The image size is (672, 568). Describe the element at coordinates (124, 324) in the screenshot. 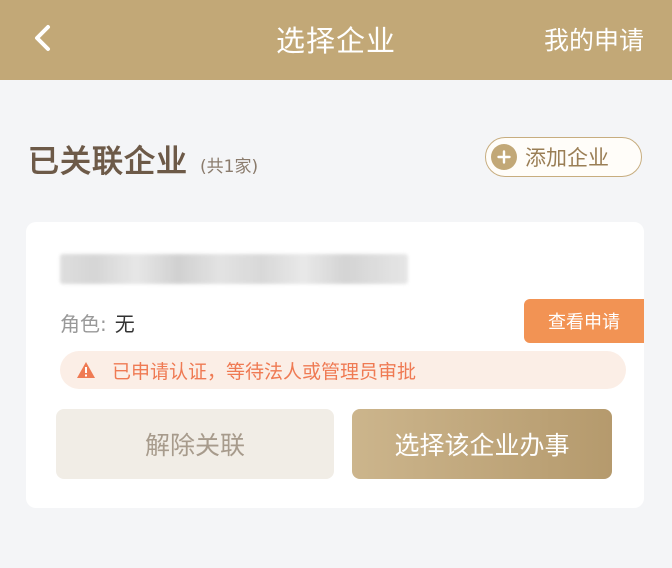

I see `role-value: 无` at that location.